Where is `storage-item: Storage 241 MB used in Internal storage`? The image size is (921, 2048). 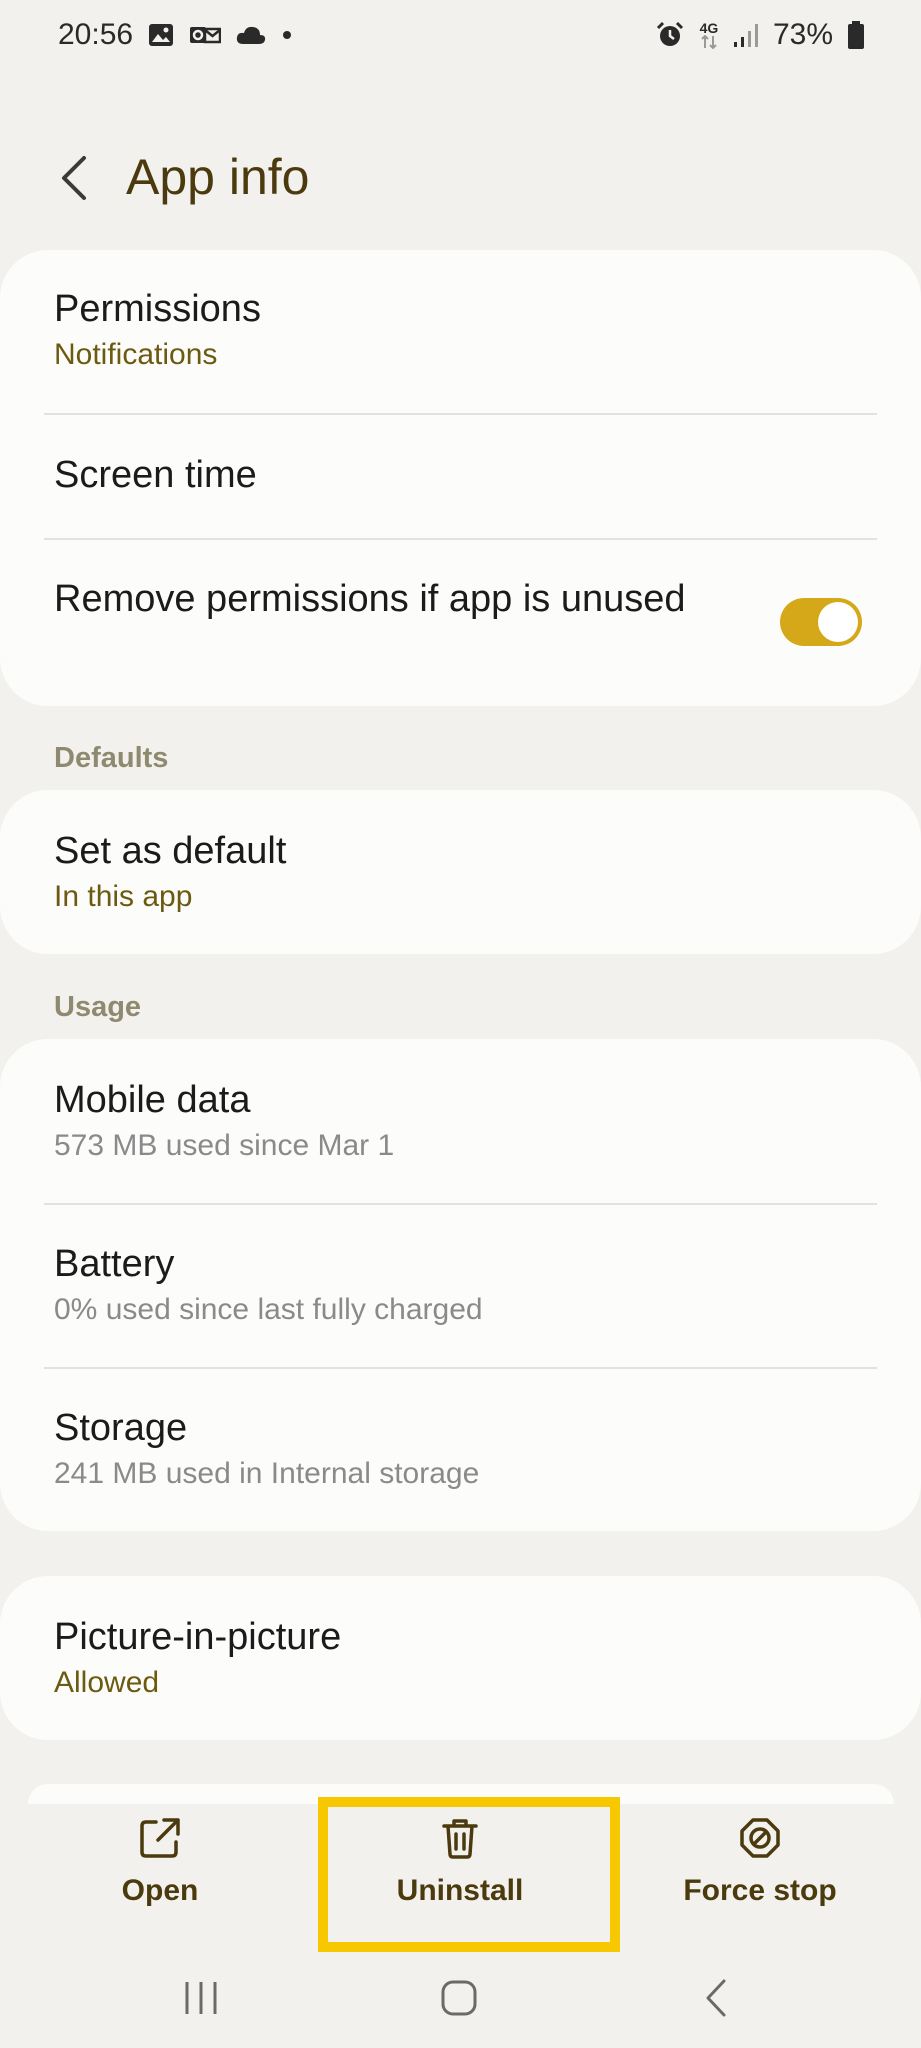
storage-item: Storage 241 MB used in Internal storage is located at coordinates (457, 1449).